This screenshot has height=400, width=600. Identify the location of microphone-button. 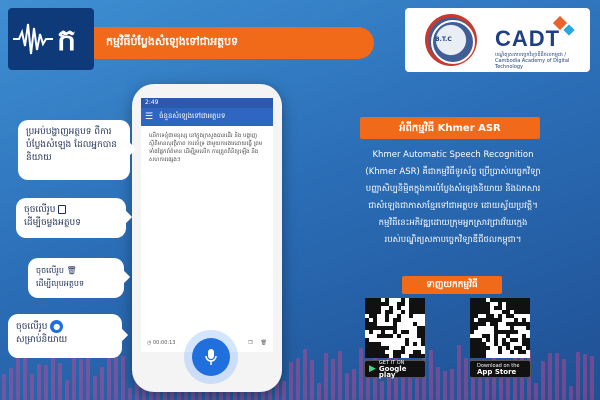
(211, 357).